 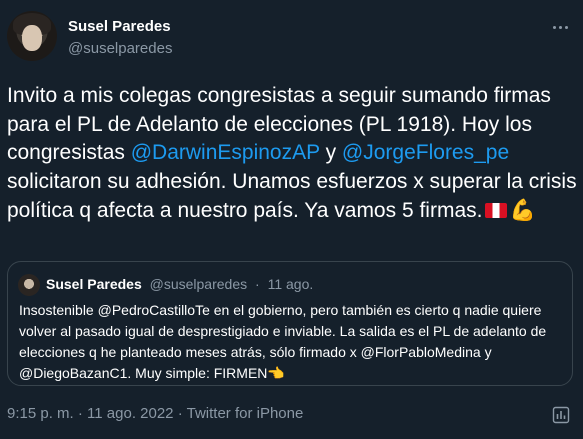 What do you see at coordinates (225, 152) in the screenshot?
I see `mention-link: @DarwinEspinozAP` at bounding box center [225, 152].